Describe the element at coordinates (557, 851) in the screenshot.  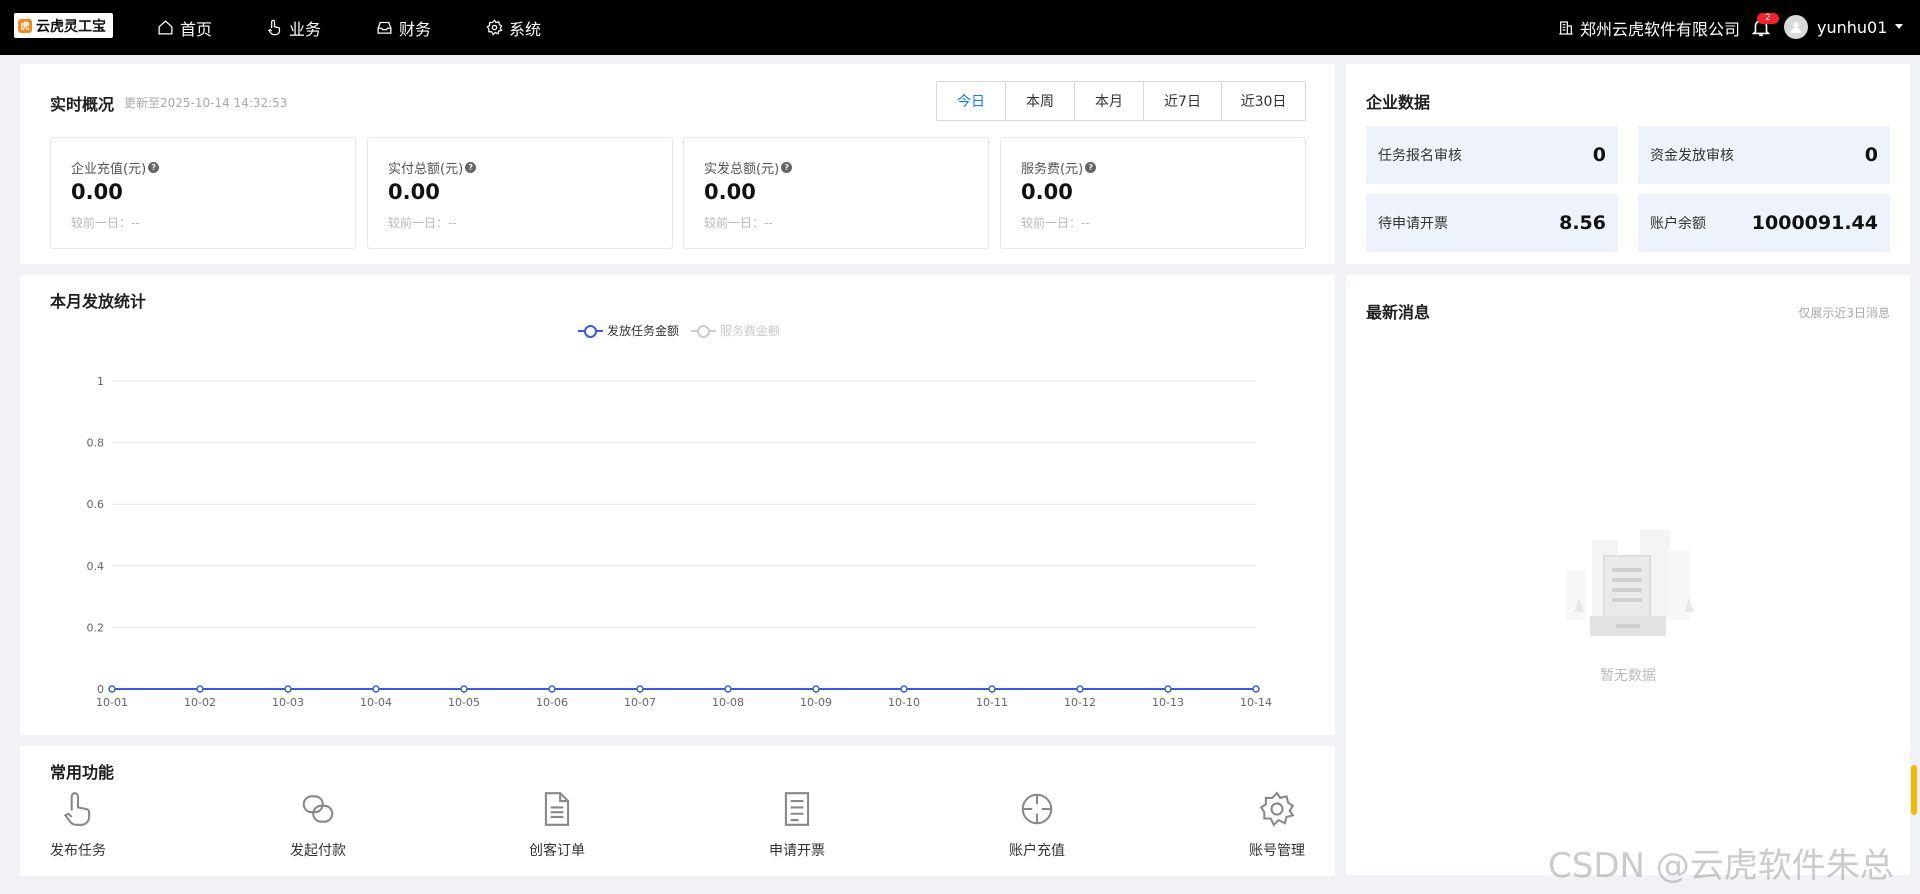
I see `function-label: 创客订单` at that location.